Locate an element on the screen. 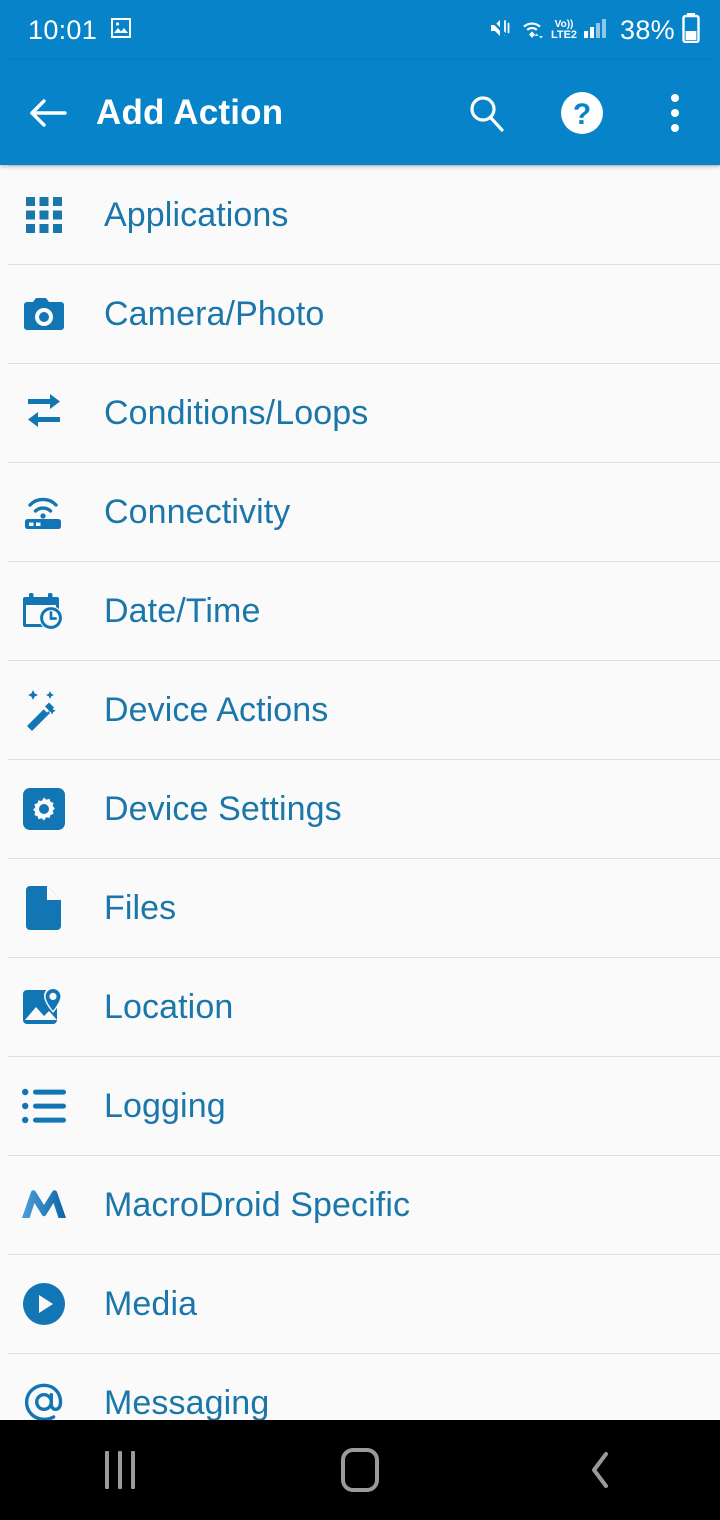 This screenshot has height=1520, width=720. signal-icon is located at coordinates (596, 30).